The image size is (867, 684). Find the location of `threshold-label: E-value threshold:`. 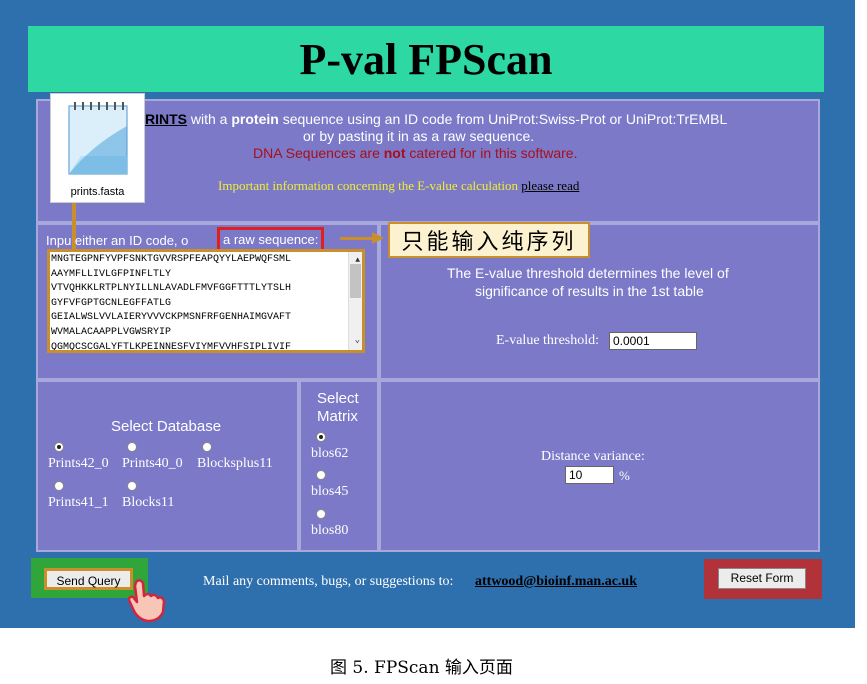

threshold-label: E-value threshold: is located at coordinates (548, 340).